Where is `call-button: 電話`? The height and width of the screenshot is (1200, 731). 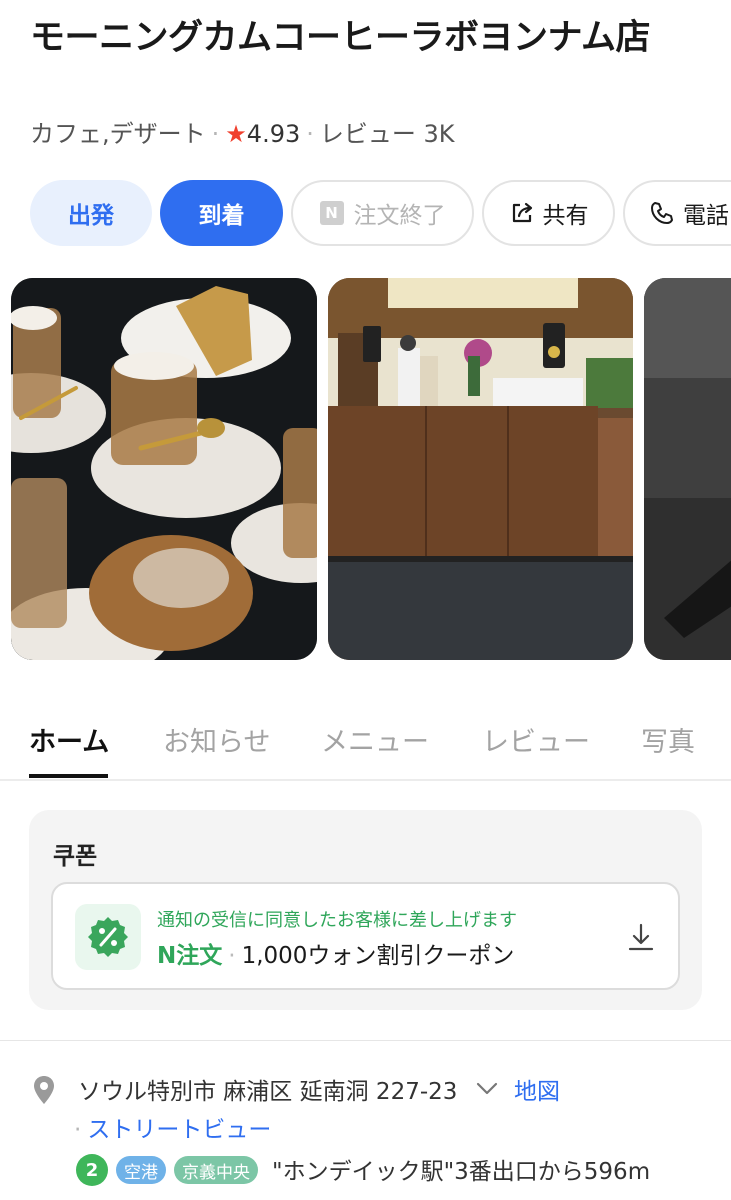
call-button: 電話 is located at coordinates (677, 213).